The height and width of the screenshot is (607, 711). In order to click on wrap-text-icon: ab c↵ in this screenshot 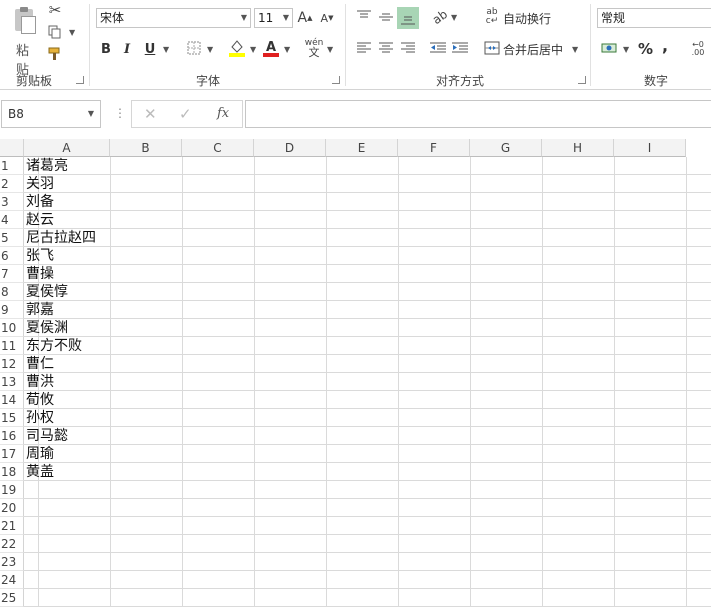, I will do `click(492, 17)`.